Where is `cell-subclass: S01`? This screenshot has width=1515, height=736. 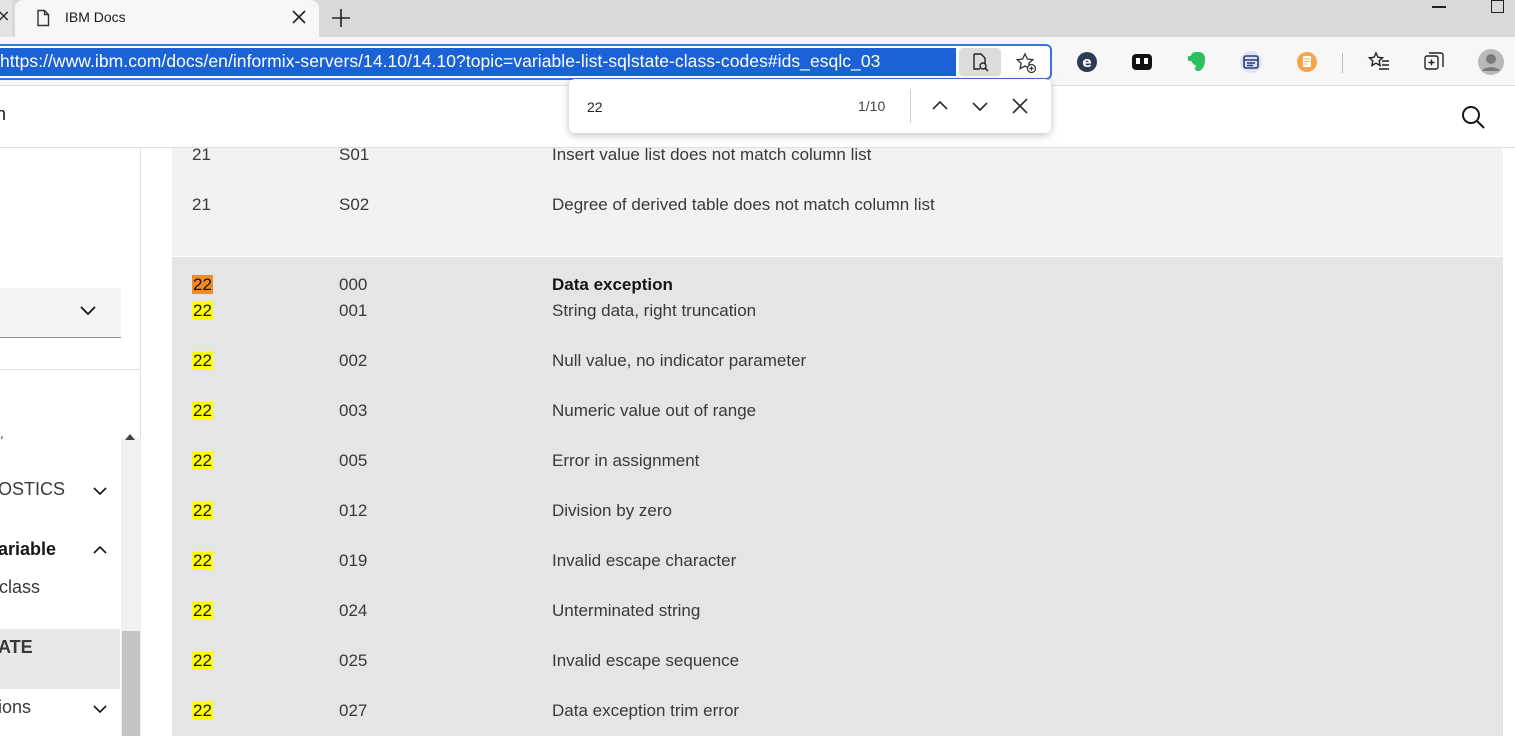
cell-subclass: S01 is located at coordinates (354, 154).